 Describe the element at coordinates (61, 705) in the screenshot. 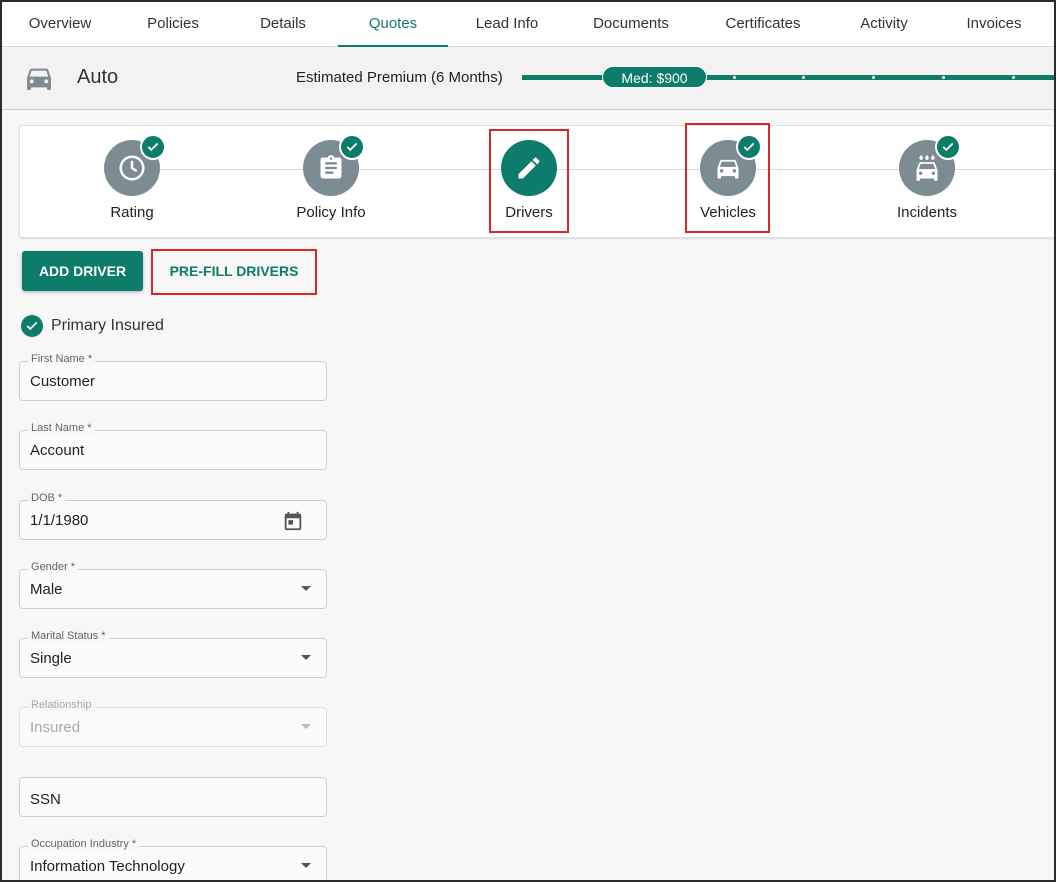

I see `relationship-label: Relationship` at that location.